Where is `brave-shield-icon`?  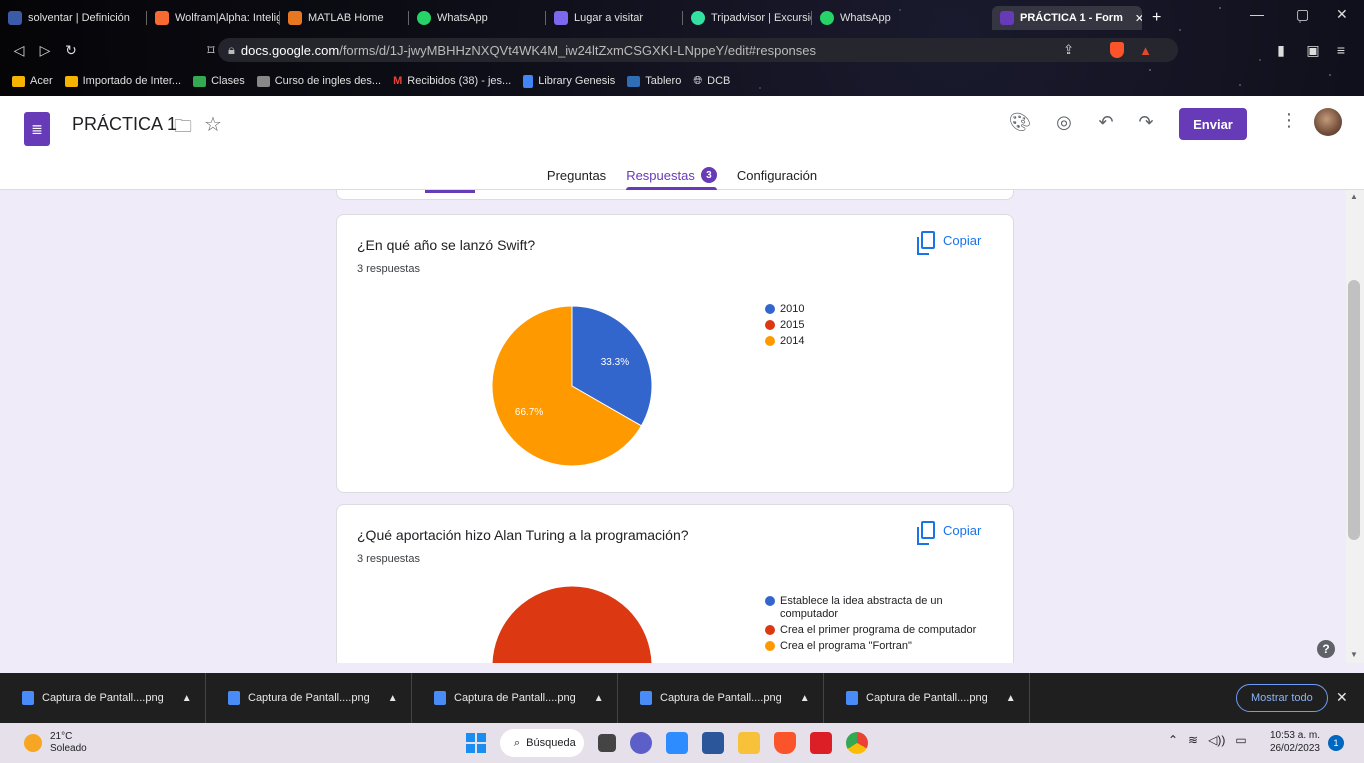
brave-shield-icon is located at coordinates (1117, 50).